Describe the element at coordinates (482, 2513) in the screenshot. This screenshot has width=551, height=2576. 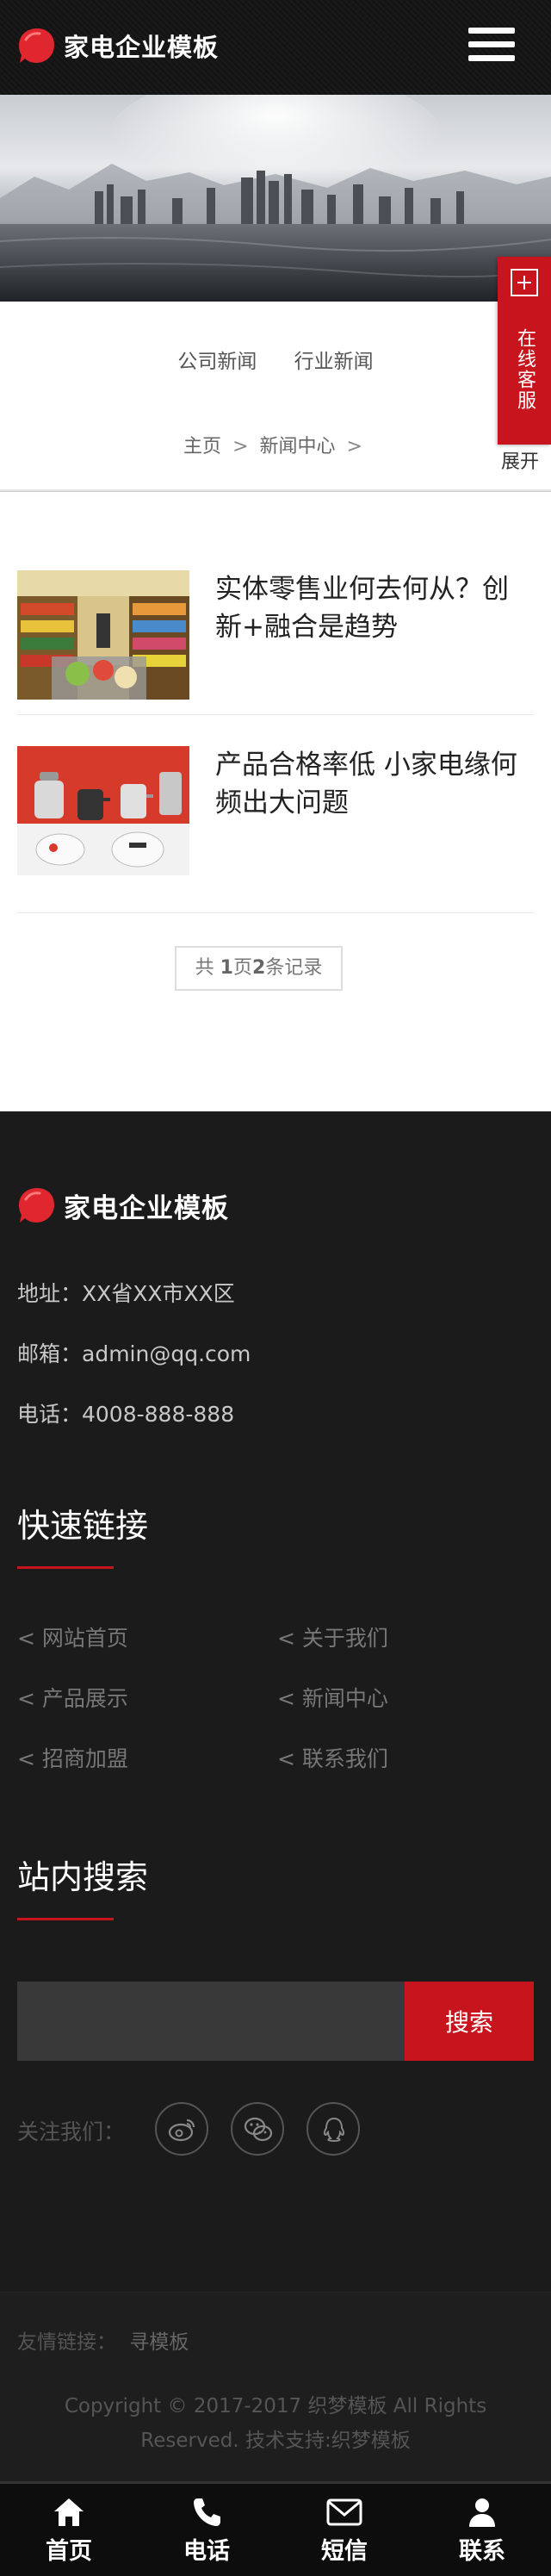
I see `user-icon` at that location.